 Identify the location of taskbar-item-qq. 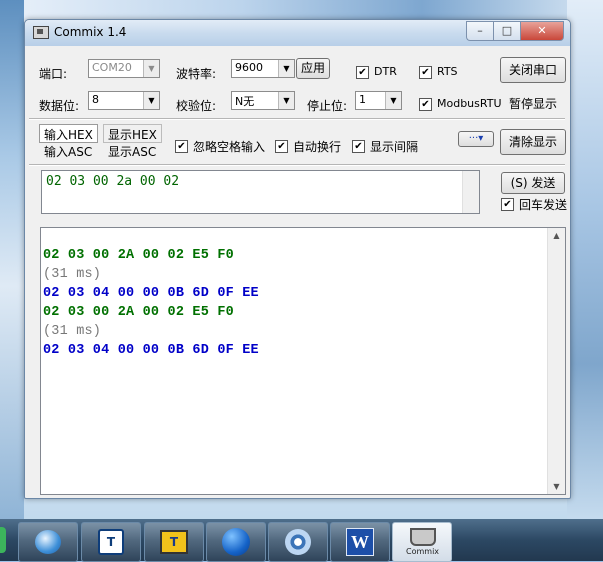
(48, 542).